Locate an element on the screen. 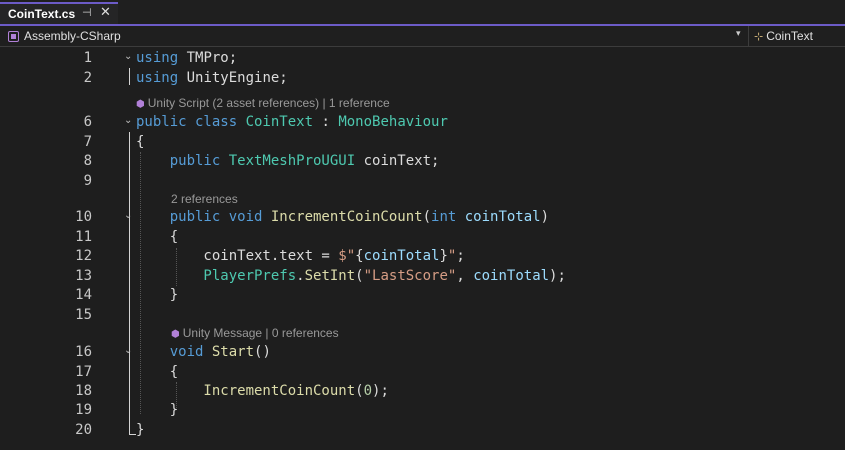 The width and height of the screenshot is (845, 450). code-line: 11 { is located at coordinates (422, 237).